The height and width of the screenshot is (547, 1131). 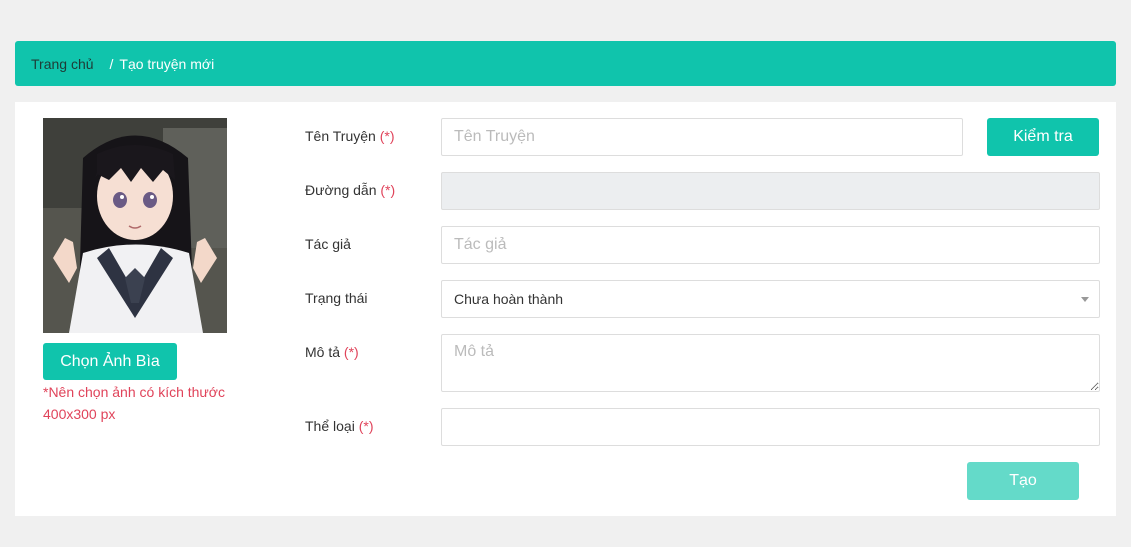 What do you see at coordinates (770, 191) in the screenshot?
I see `slug-input` at bounding box center [770, 191].